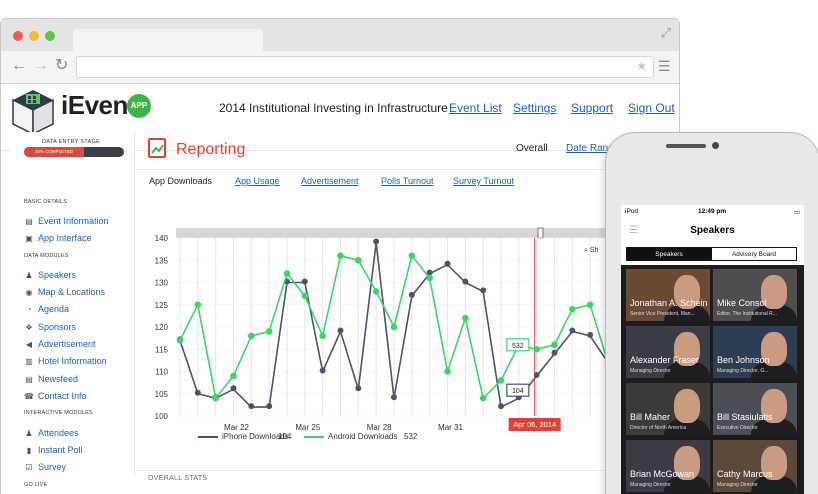  Describe the element at coordinates (650, 417) in the screenshot. I see `speaker-name: Bill Maher` at that location.